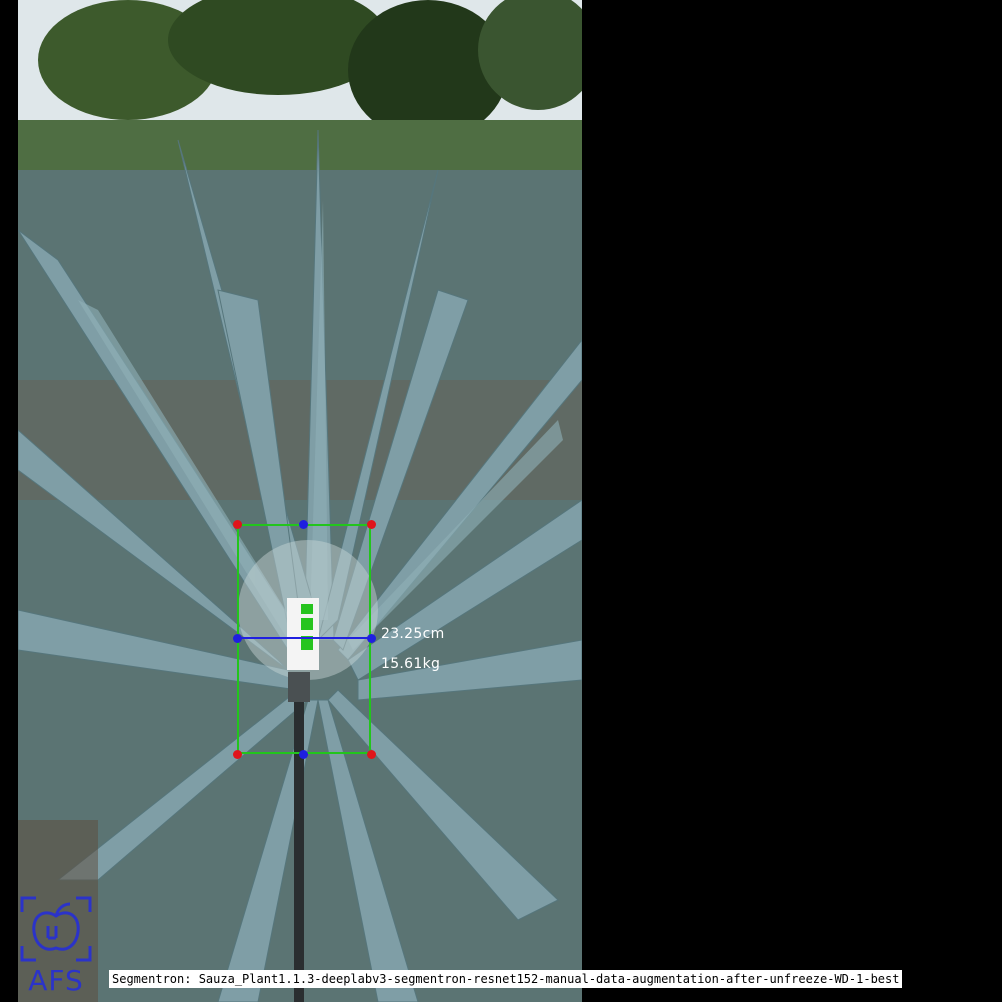 Image resolution: width=1002 pixels, height=1002 pixels. I want to click on diameter-label: 23.25cm, so click(413, 634).